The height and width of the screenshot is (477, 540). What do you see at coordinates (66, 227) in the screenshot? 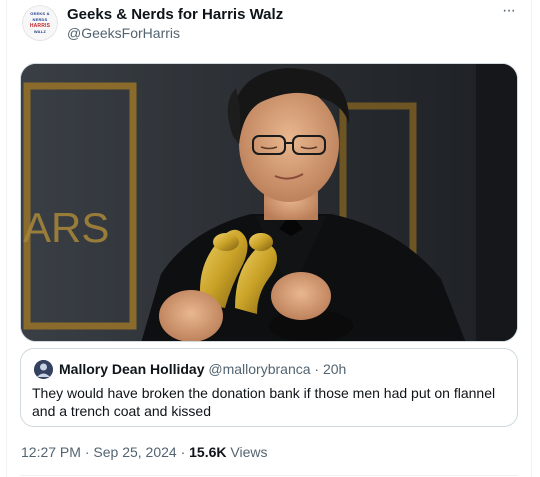
I see `backdrop-text: ARS` at bounding box center [66, 227].